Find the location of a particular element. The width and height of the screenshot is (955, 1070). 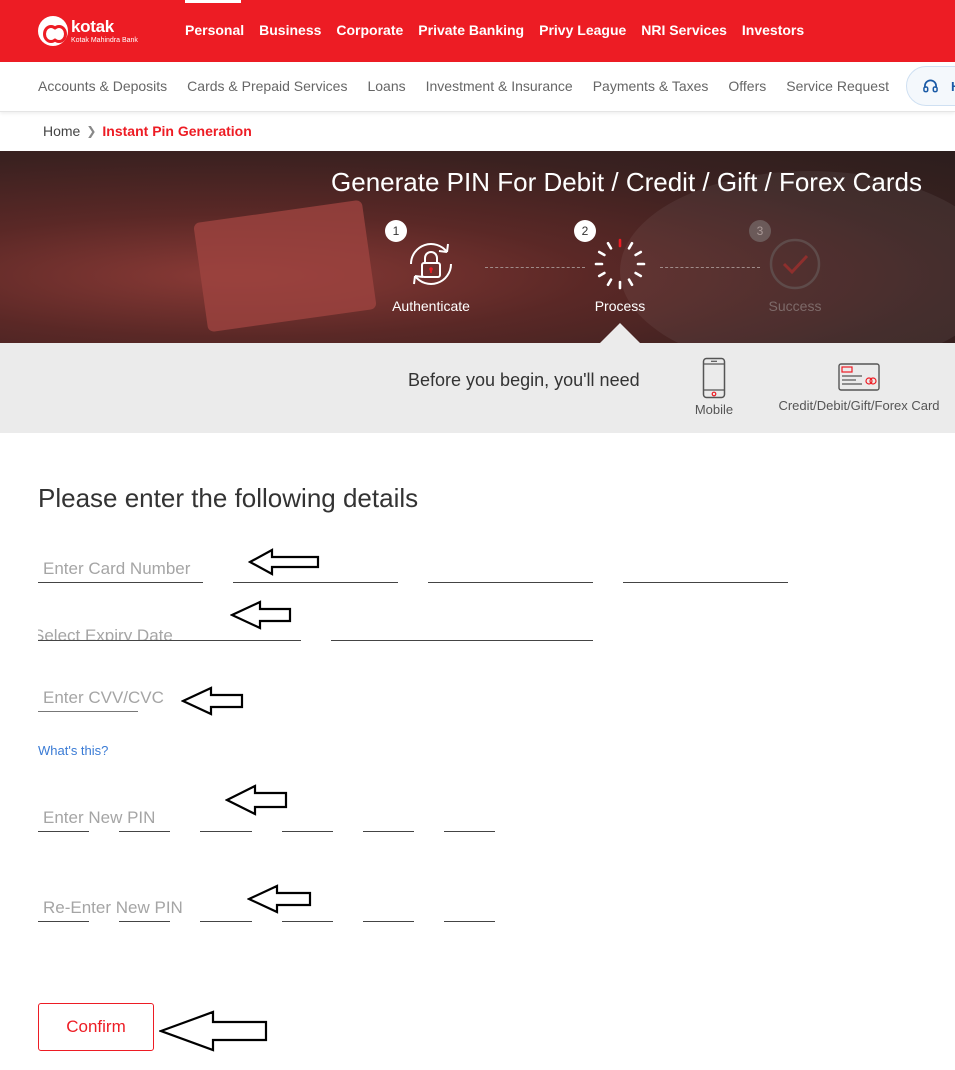

cvv-input: Enter CVV/CVC is located at coordinates (101, 693).